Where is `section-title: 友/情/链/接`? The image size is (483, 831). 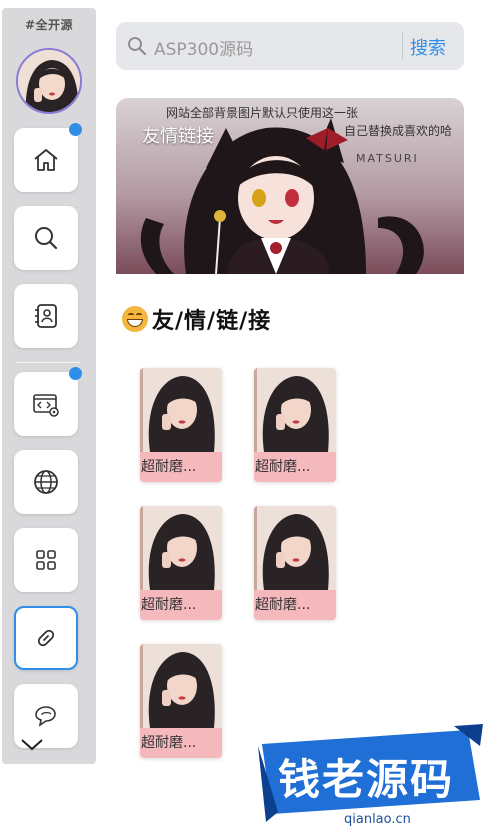 section-title: 友/情/链/接 is located at coordinates (196, 319).